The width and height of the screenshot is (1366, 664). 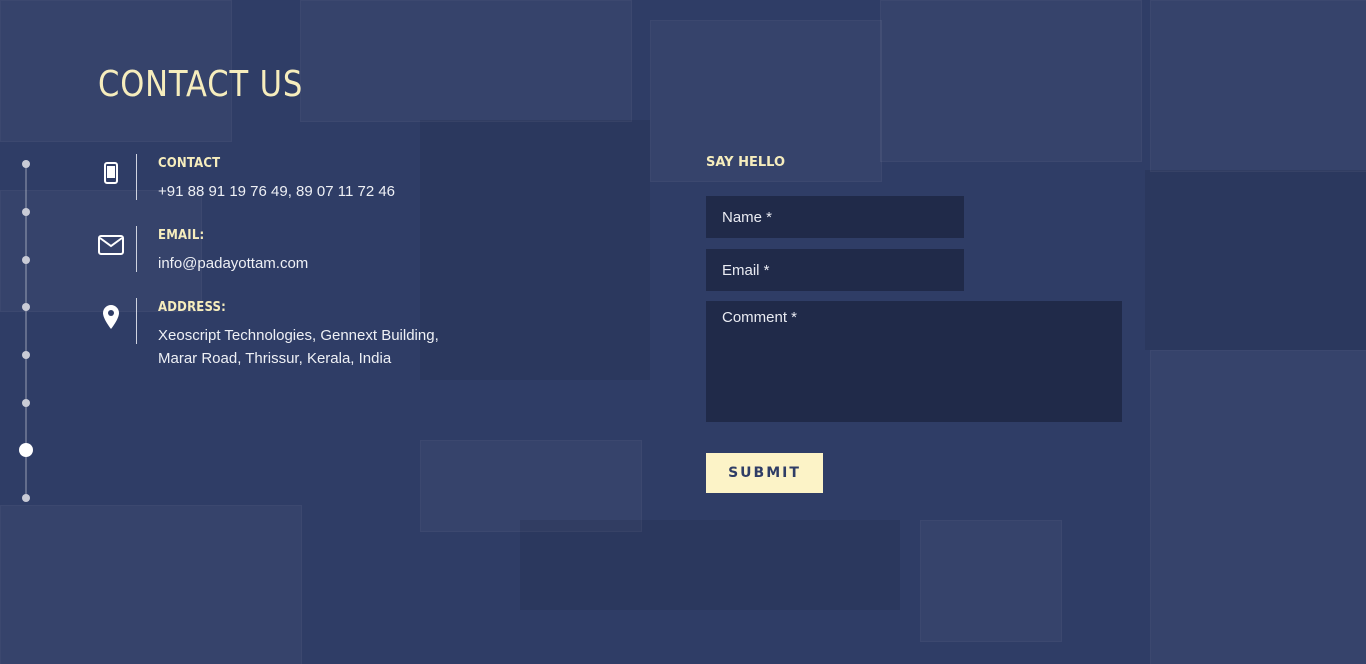 What do you see at coordinates (26, 331) in the screenshot?
I see `section-dot-navigation` at bounding box center [26, 331].